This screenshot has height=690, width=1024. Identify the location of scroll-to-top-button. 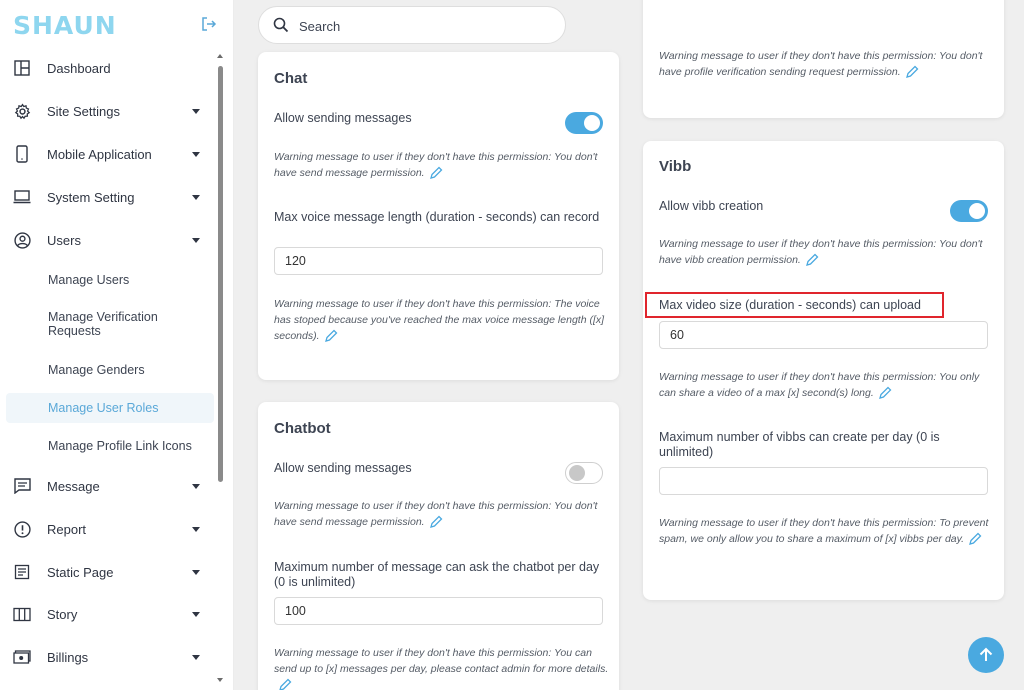
(986, 655).